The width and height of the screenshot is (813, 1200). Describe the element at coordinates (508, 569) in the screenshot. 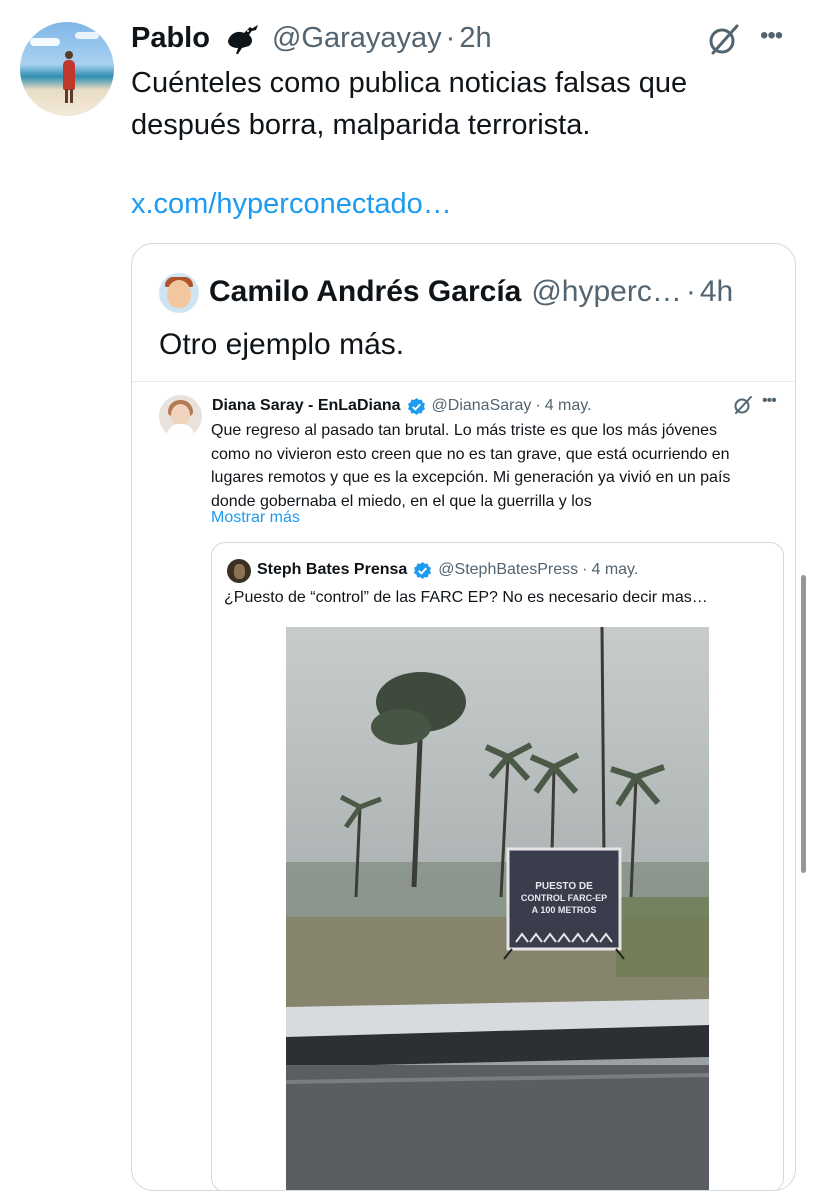

I see `inner-author-handle: @StephBatesPress` at that location.